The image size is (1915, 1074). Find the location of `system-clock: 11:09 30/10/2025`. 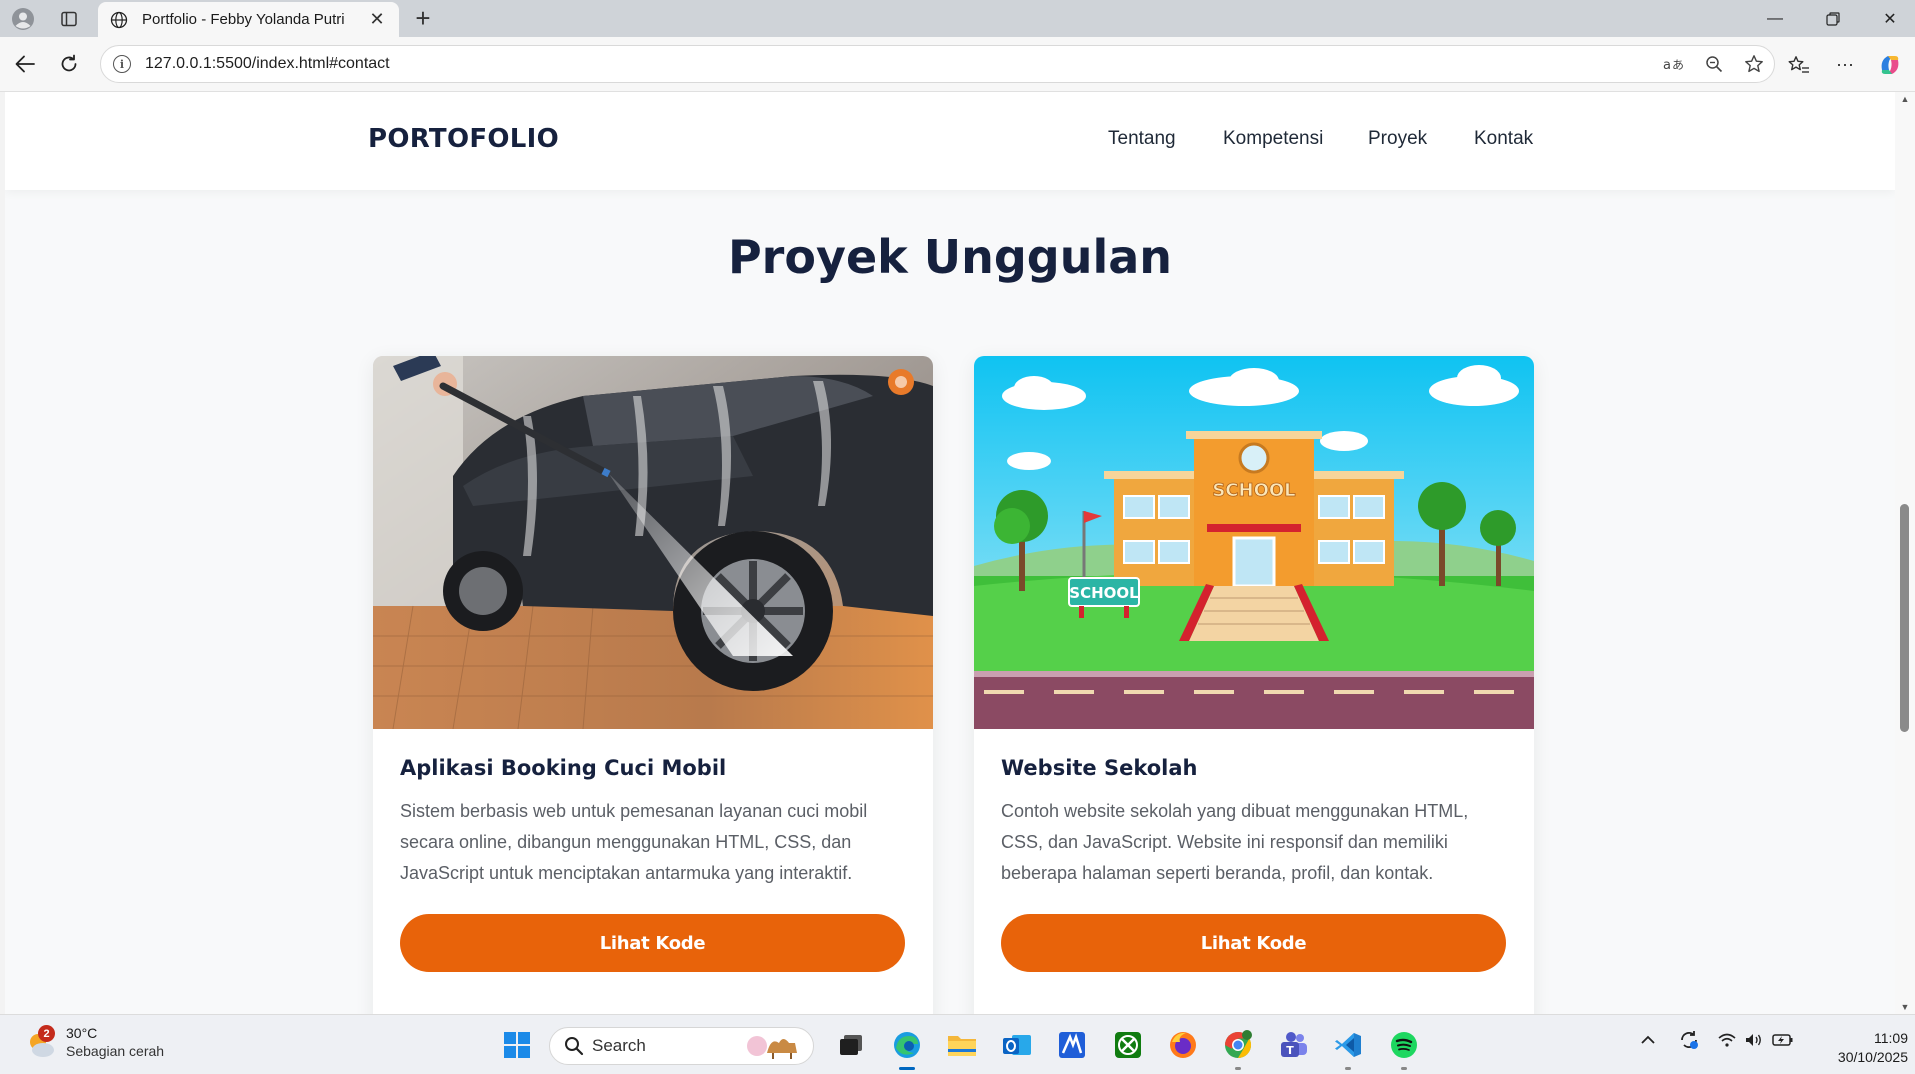

system-clock: 11:09 30/10/2025 is located at coordinates (1858, 1048).